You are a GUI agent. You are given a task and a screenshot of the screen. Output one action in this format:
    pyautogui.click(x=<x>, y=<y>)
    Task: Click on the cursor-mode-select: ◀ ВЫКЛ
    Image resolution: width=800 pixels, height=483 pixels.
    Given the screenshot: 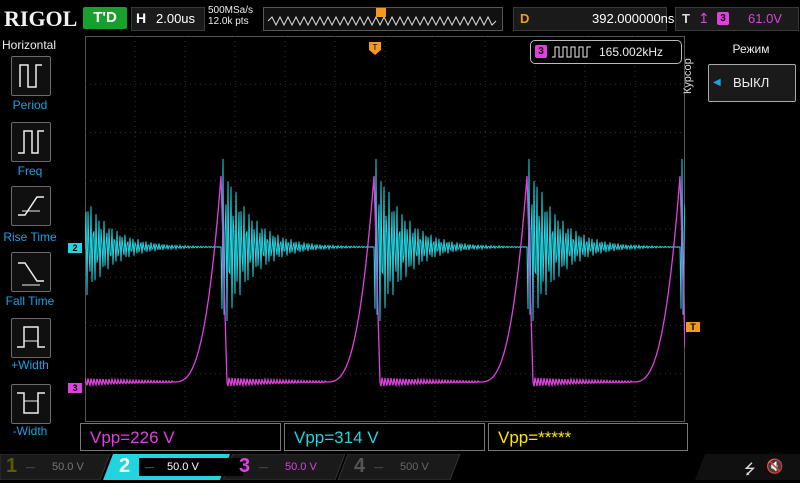 What is the action you would take?
    pyautogui.click(x=752, y=83)
    